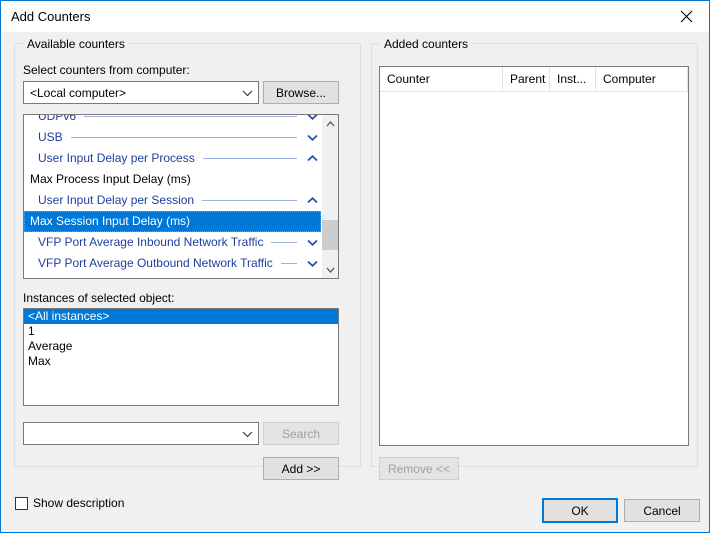 This screenshot has height=533, width=710. What do you see at coordinates (329, 196) in the screenshot?
I see `available-counters-scrollbar` at bounding box center [329, 196].